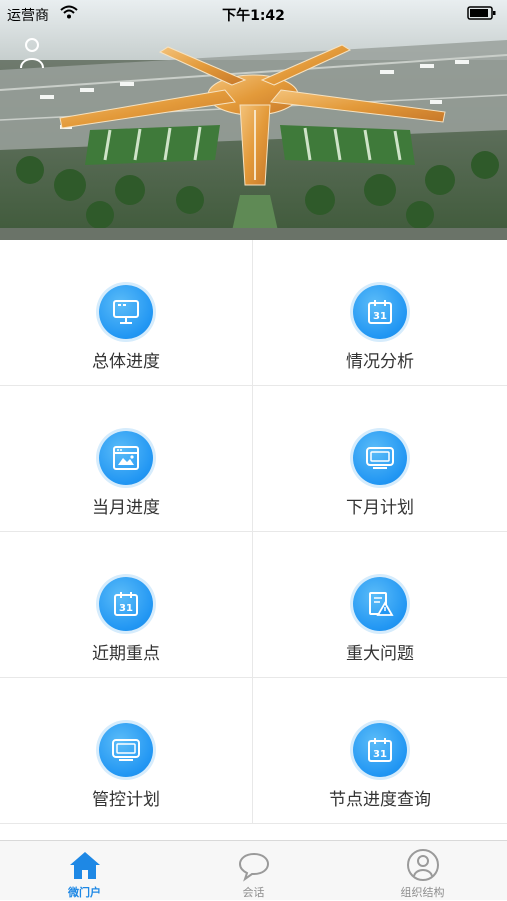  I want to click on menu-item-label: 重大问题, so click(380, 654).